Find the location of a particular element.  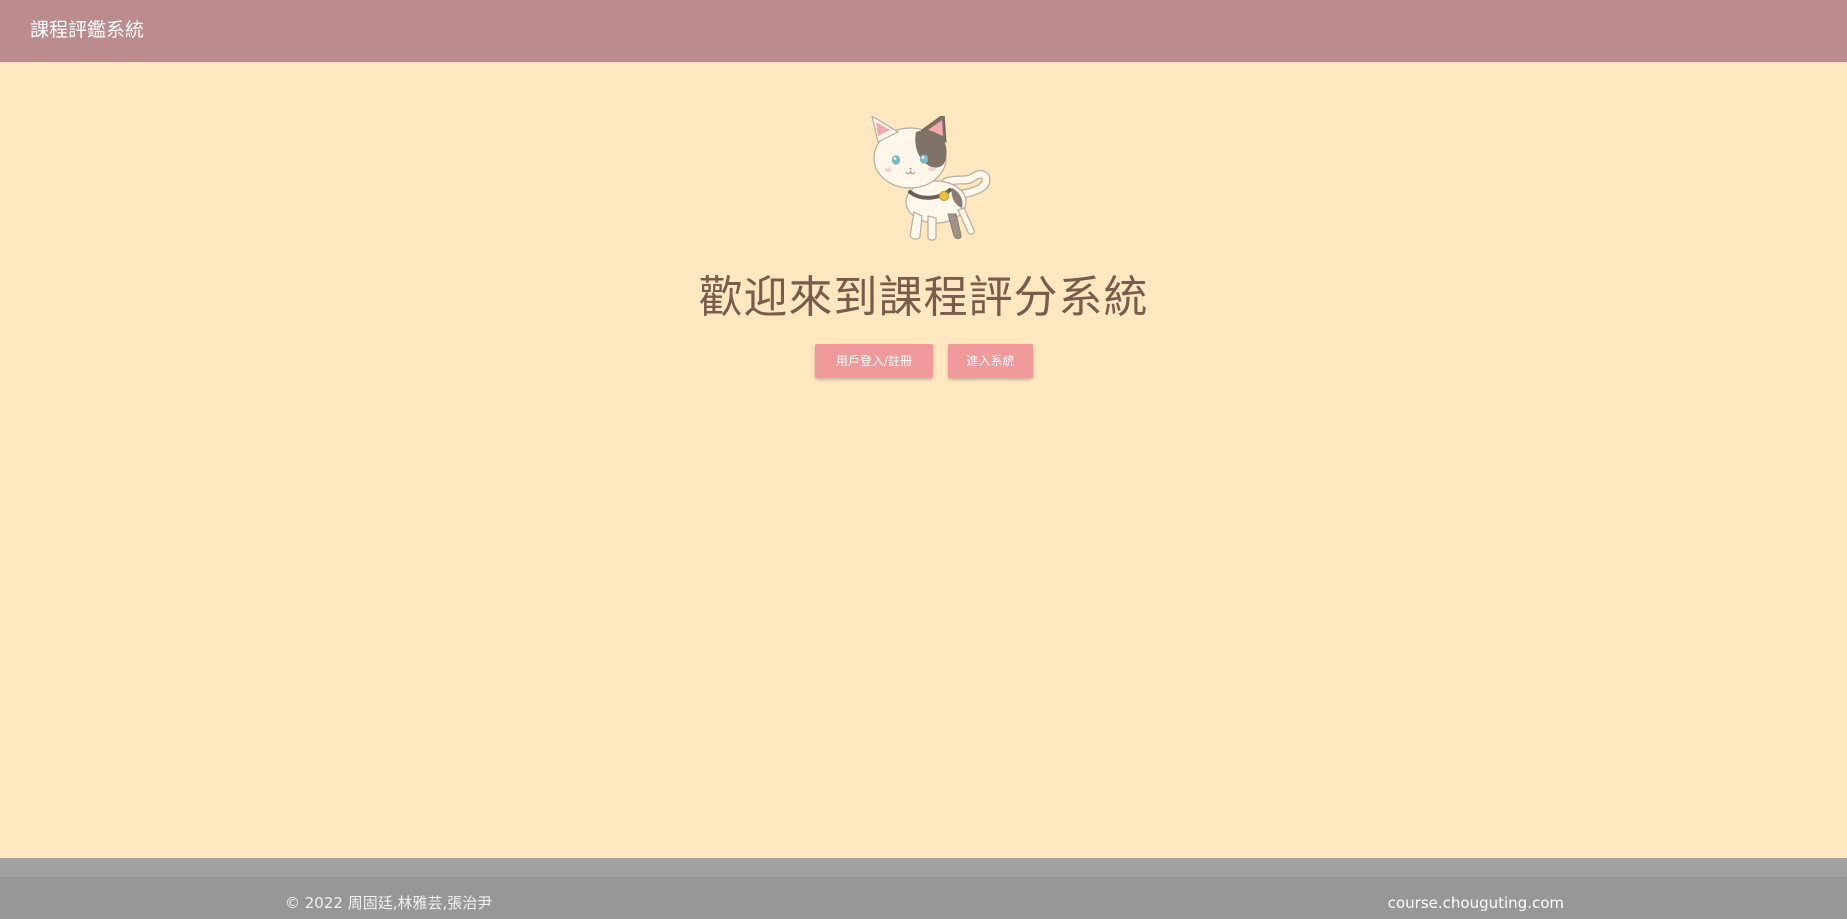

footer-top-band is located at coordinates (923, 867).